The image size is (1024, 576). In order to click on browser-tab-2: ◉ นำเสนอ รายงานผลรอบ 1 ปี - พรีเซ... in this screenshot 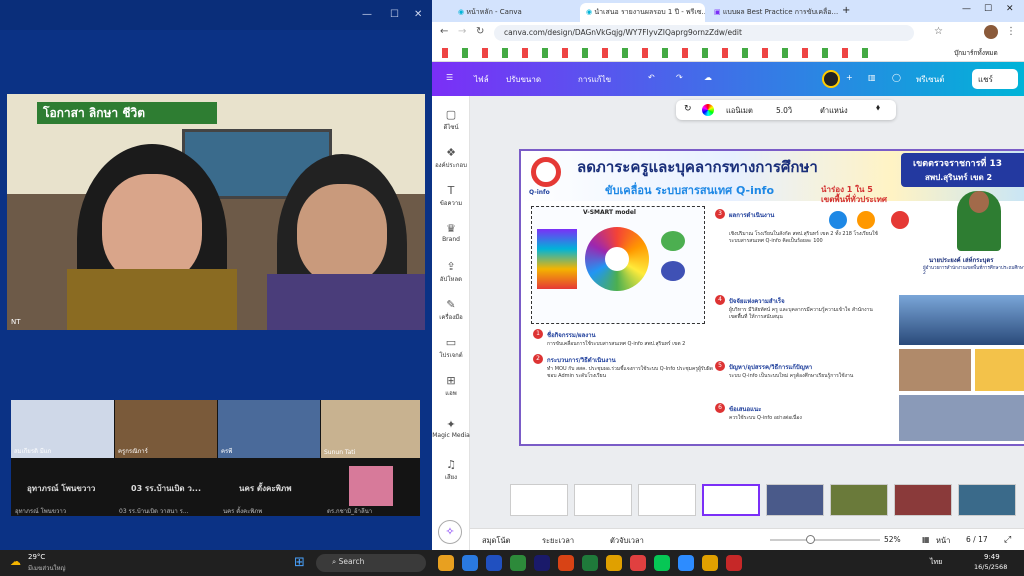, I will do `click(642, 12)`.